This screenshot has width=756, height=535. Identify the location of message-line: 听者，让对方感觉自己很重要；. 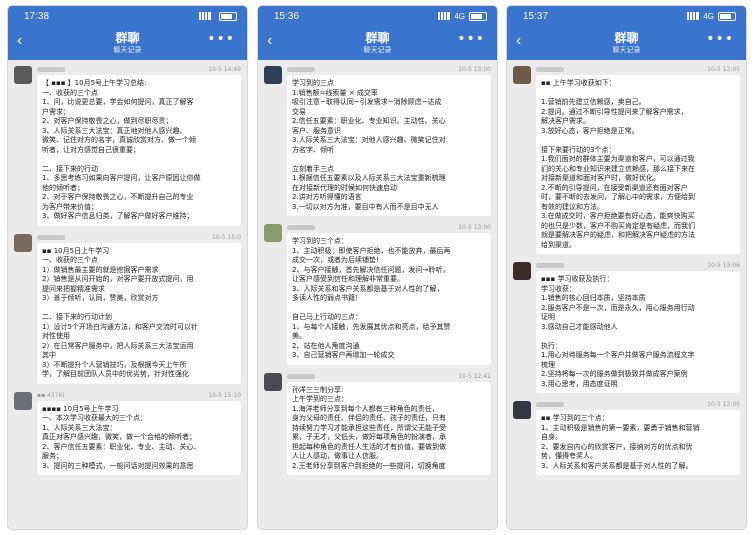
(91, 149).